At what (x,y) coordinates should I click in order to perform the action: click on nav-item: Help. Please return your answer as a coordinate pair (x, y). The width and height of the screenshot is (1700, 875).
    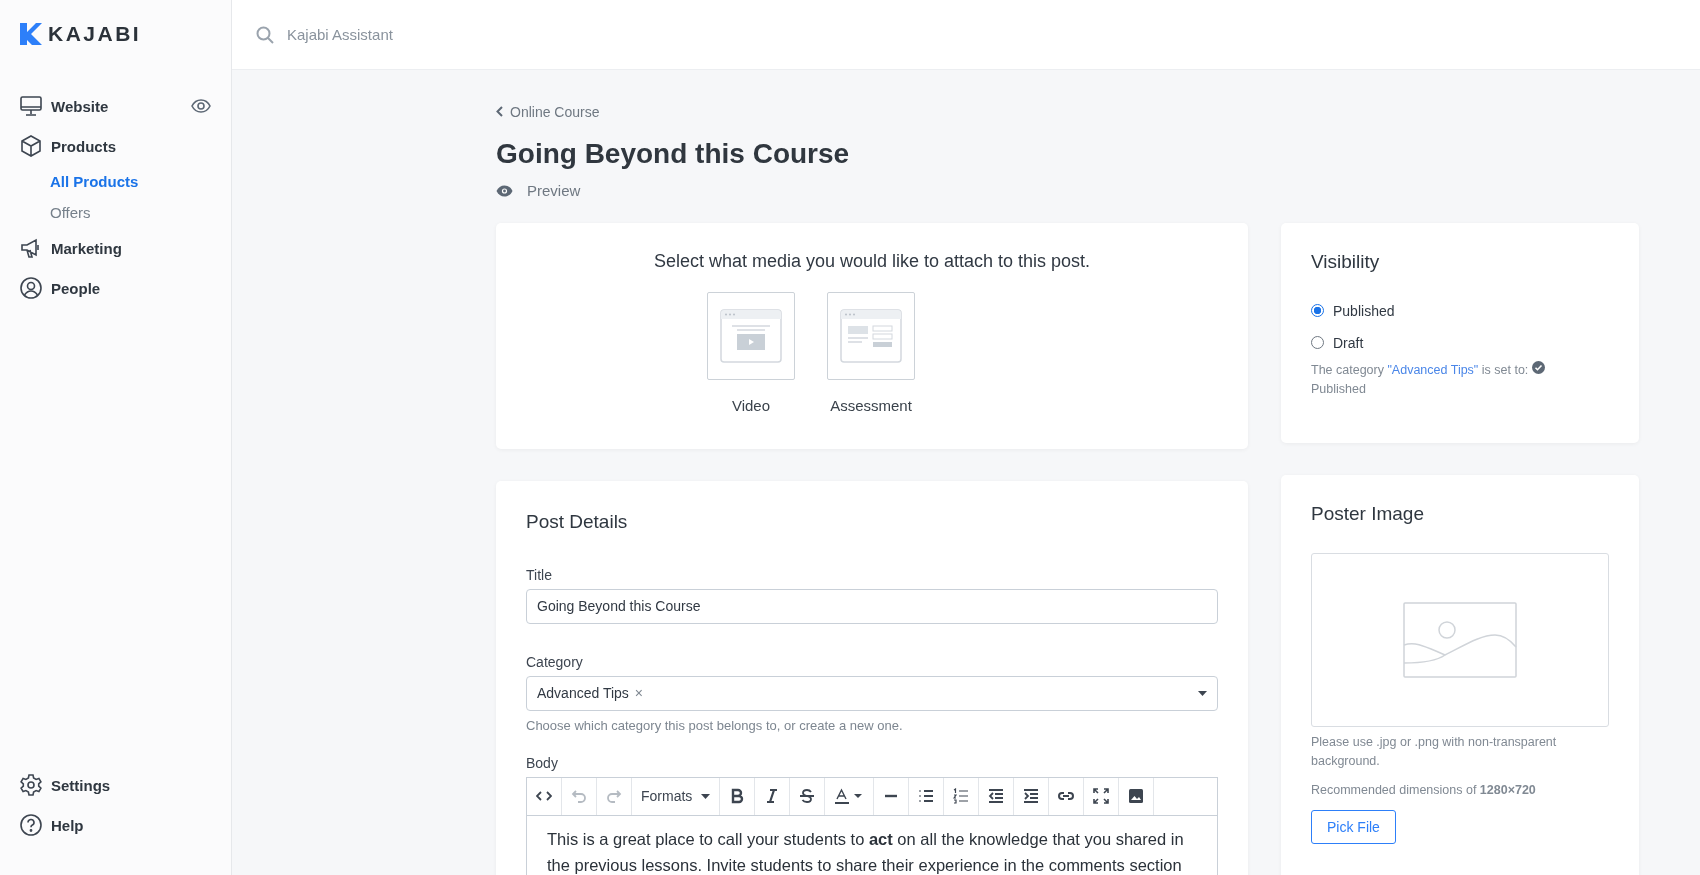
    Looking at the image, I should click on (115, 825).